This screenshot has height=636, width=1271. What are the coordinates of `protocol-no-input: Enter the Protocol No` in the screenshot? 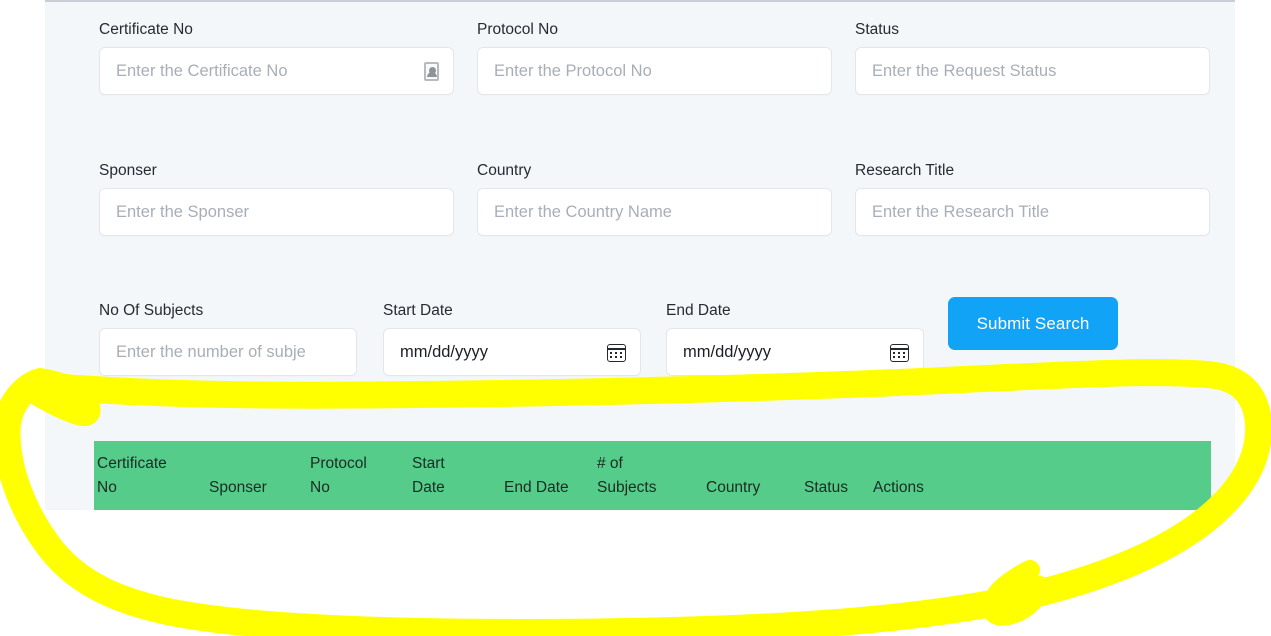 It's located at (654, 71).